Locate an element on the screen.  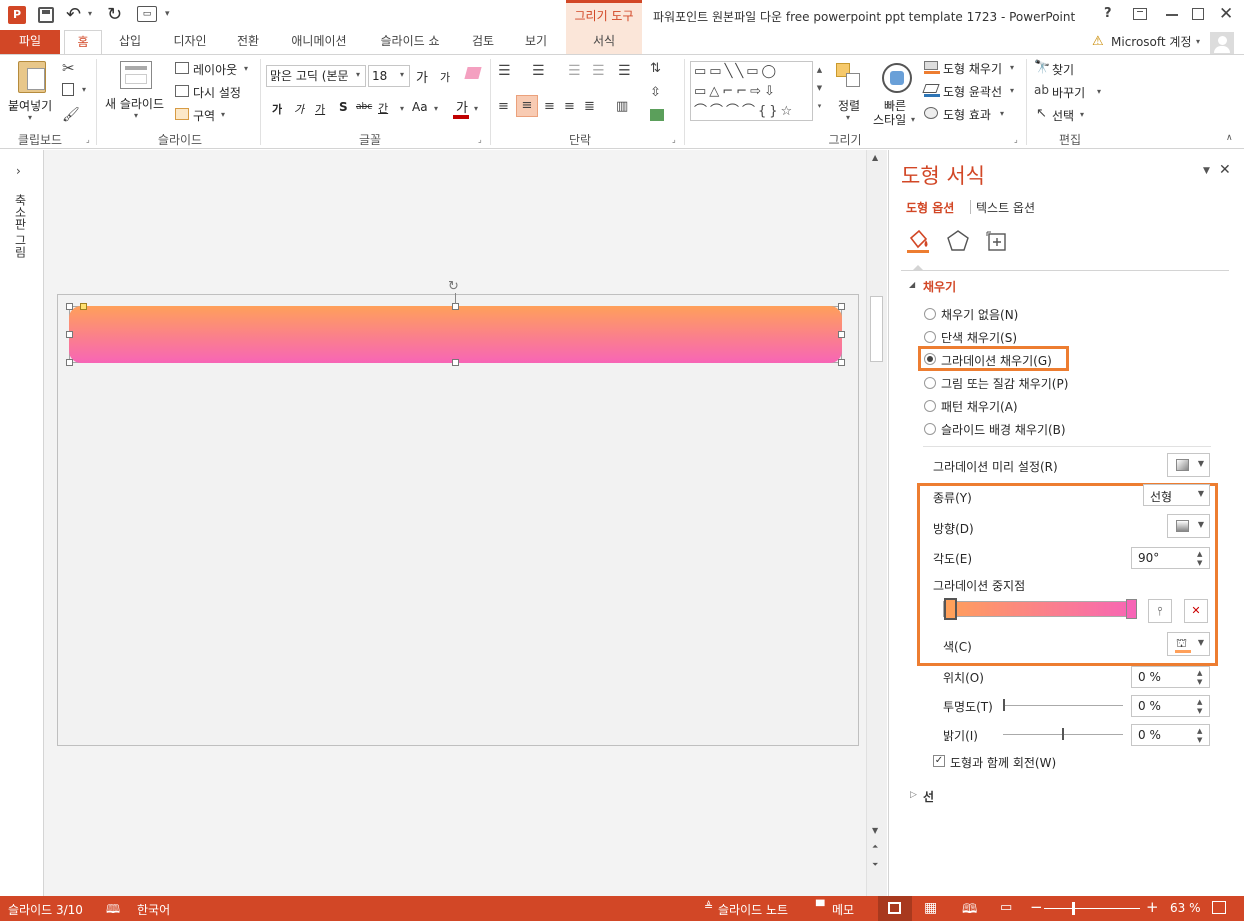
layout-icon is located at coordinates (182, 68).